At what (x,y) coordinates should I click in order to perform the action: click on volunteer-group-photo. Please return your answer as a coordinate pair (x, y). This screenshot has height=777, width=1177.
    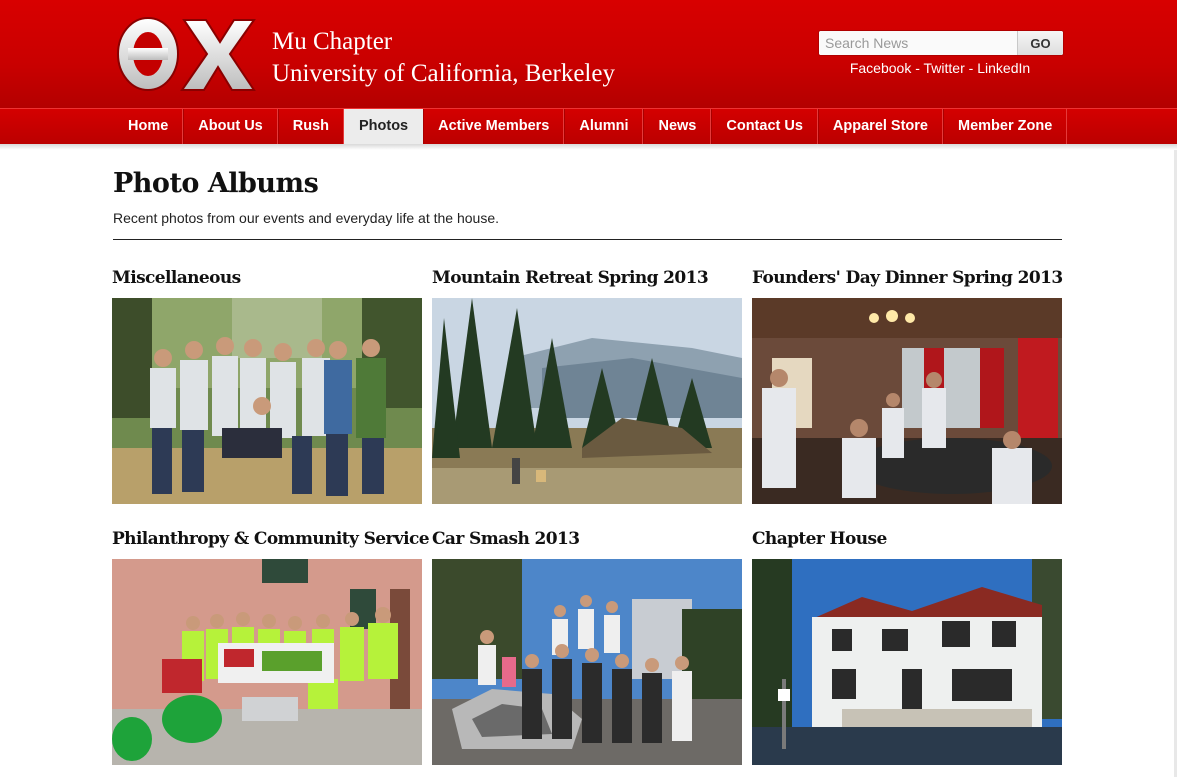
    Looking at the image, I should click on (267, 662).